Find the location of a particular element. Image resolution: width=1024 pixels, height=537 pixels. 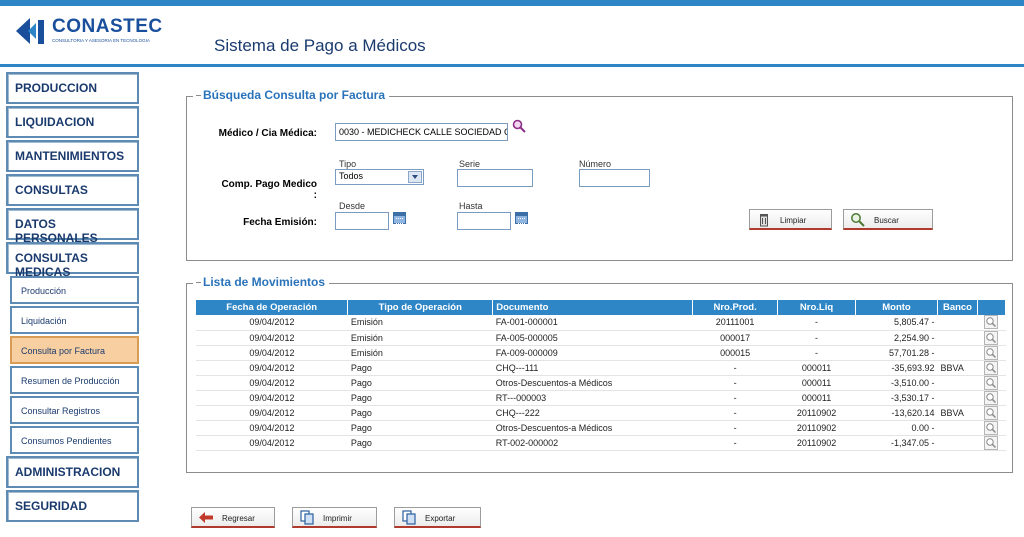

cell-monto: -1,347.05 - is located at coordinates (896, 443).